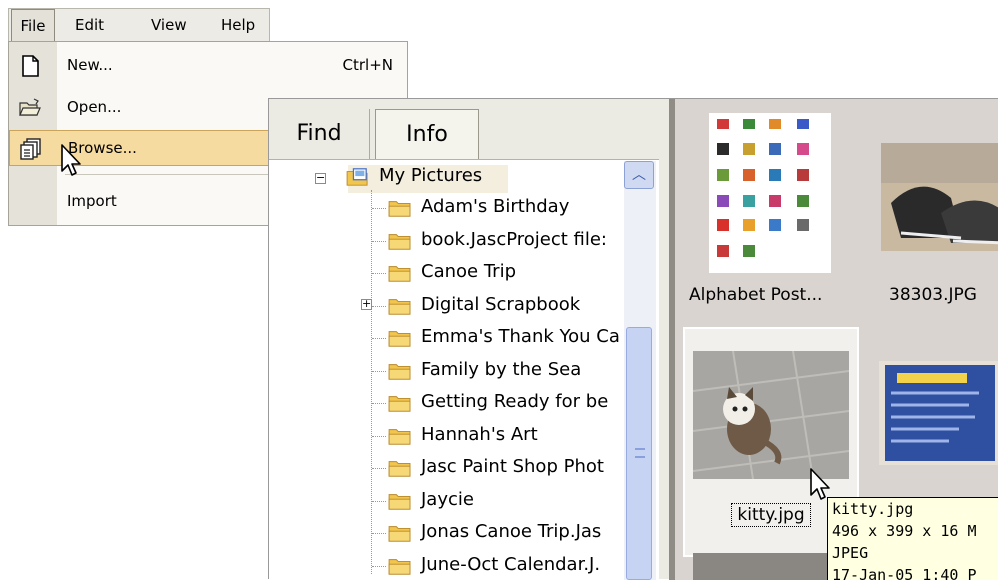  Describe the element at coordinates (520, 336) in the screenshot. I see `tree-folder-label: Emma's Thank You Ca` at that location.